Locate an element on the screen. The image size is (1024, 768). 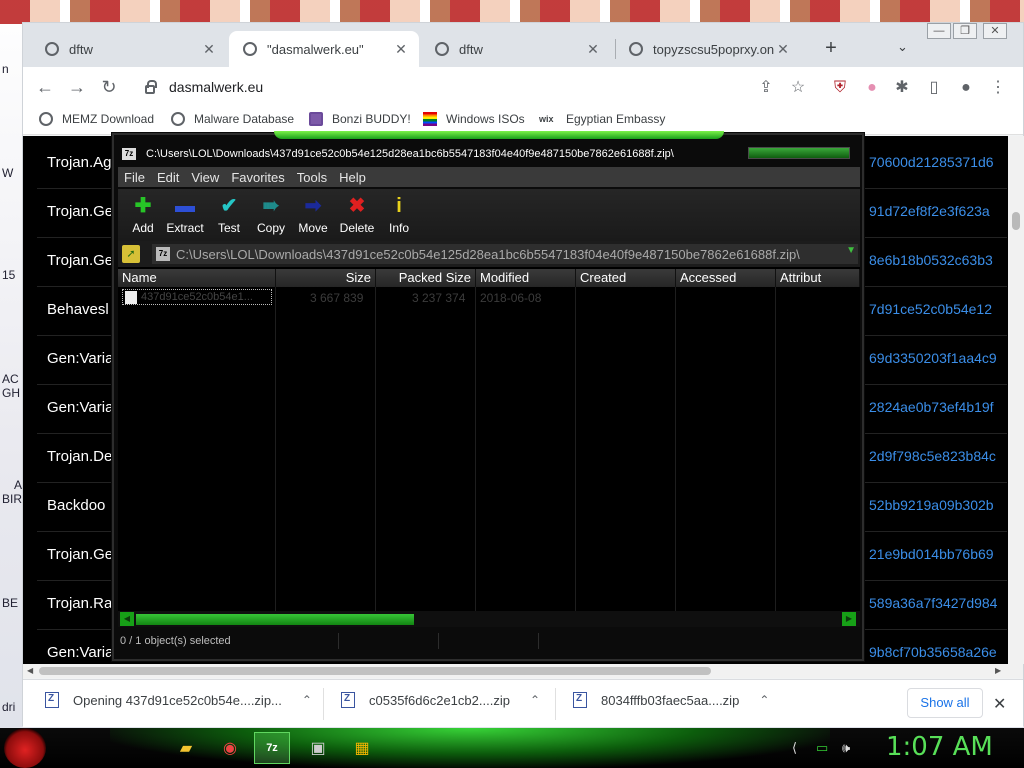
menu-bar: File Edit View Favorites Tools Help is located at coordinates (489, 177).